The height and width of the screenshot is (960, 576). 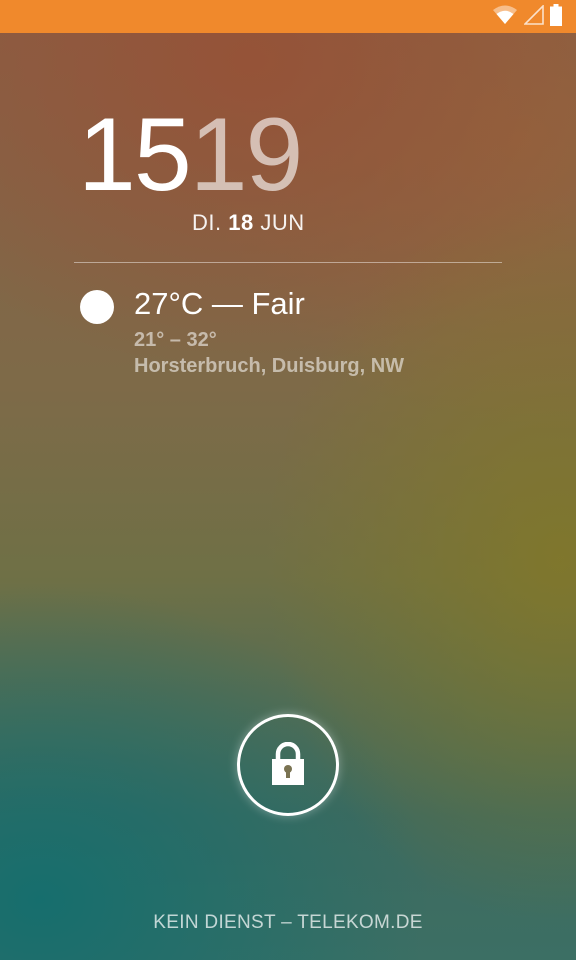 What do you see at coordinates (288, 922) in the screenshot?
I see `carrier-text: KEIN DIENST – TELEKOM.DE` at bounding box center [288, 922].